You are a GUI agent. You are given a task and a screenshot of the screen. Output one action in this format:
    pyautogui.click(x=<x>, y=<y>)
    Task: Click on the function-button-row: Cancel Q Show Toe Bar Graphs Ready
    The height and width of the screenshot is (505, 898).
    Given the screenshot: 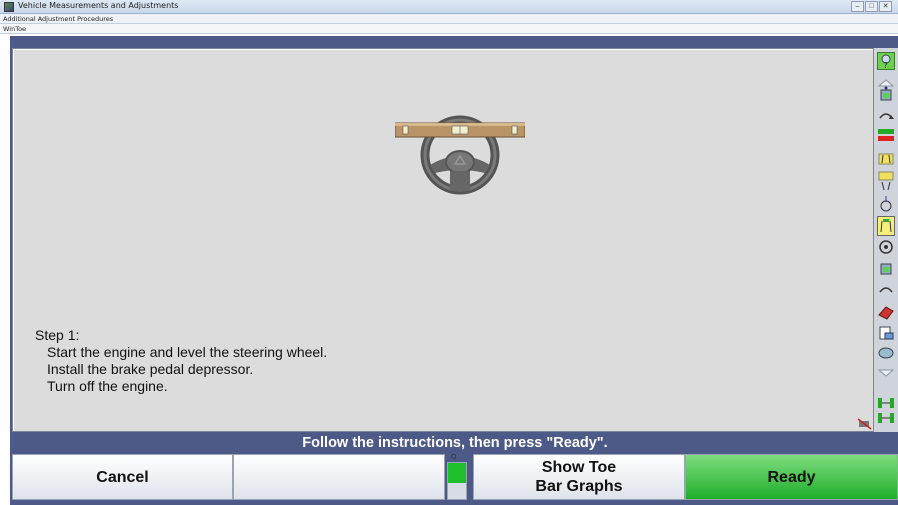 What is the action you would take?
    pyautogui.click(x=455, y=476)
    